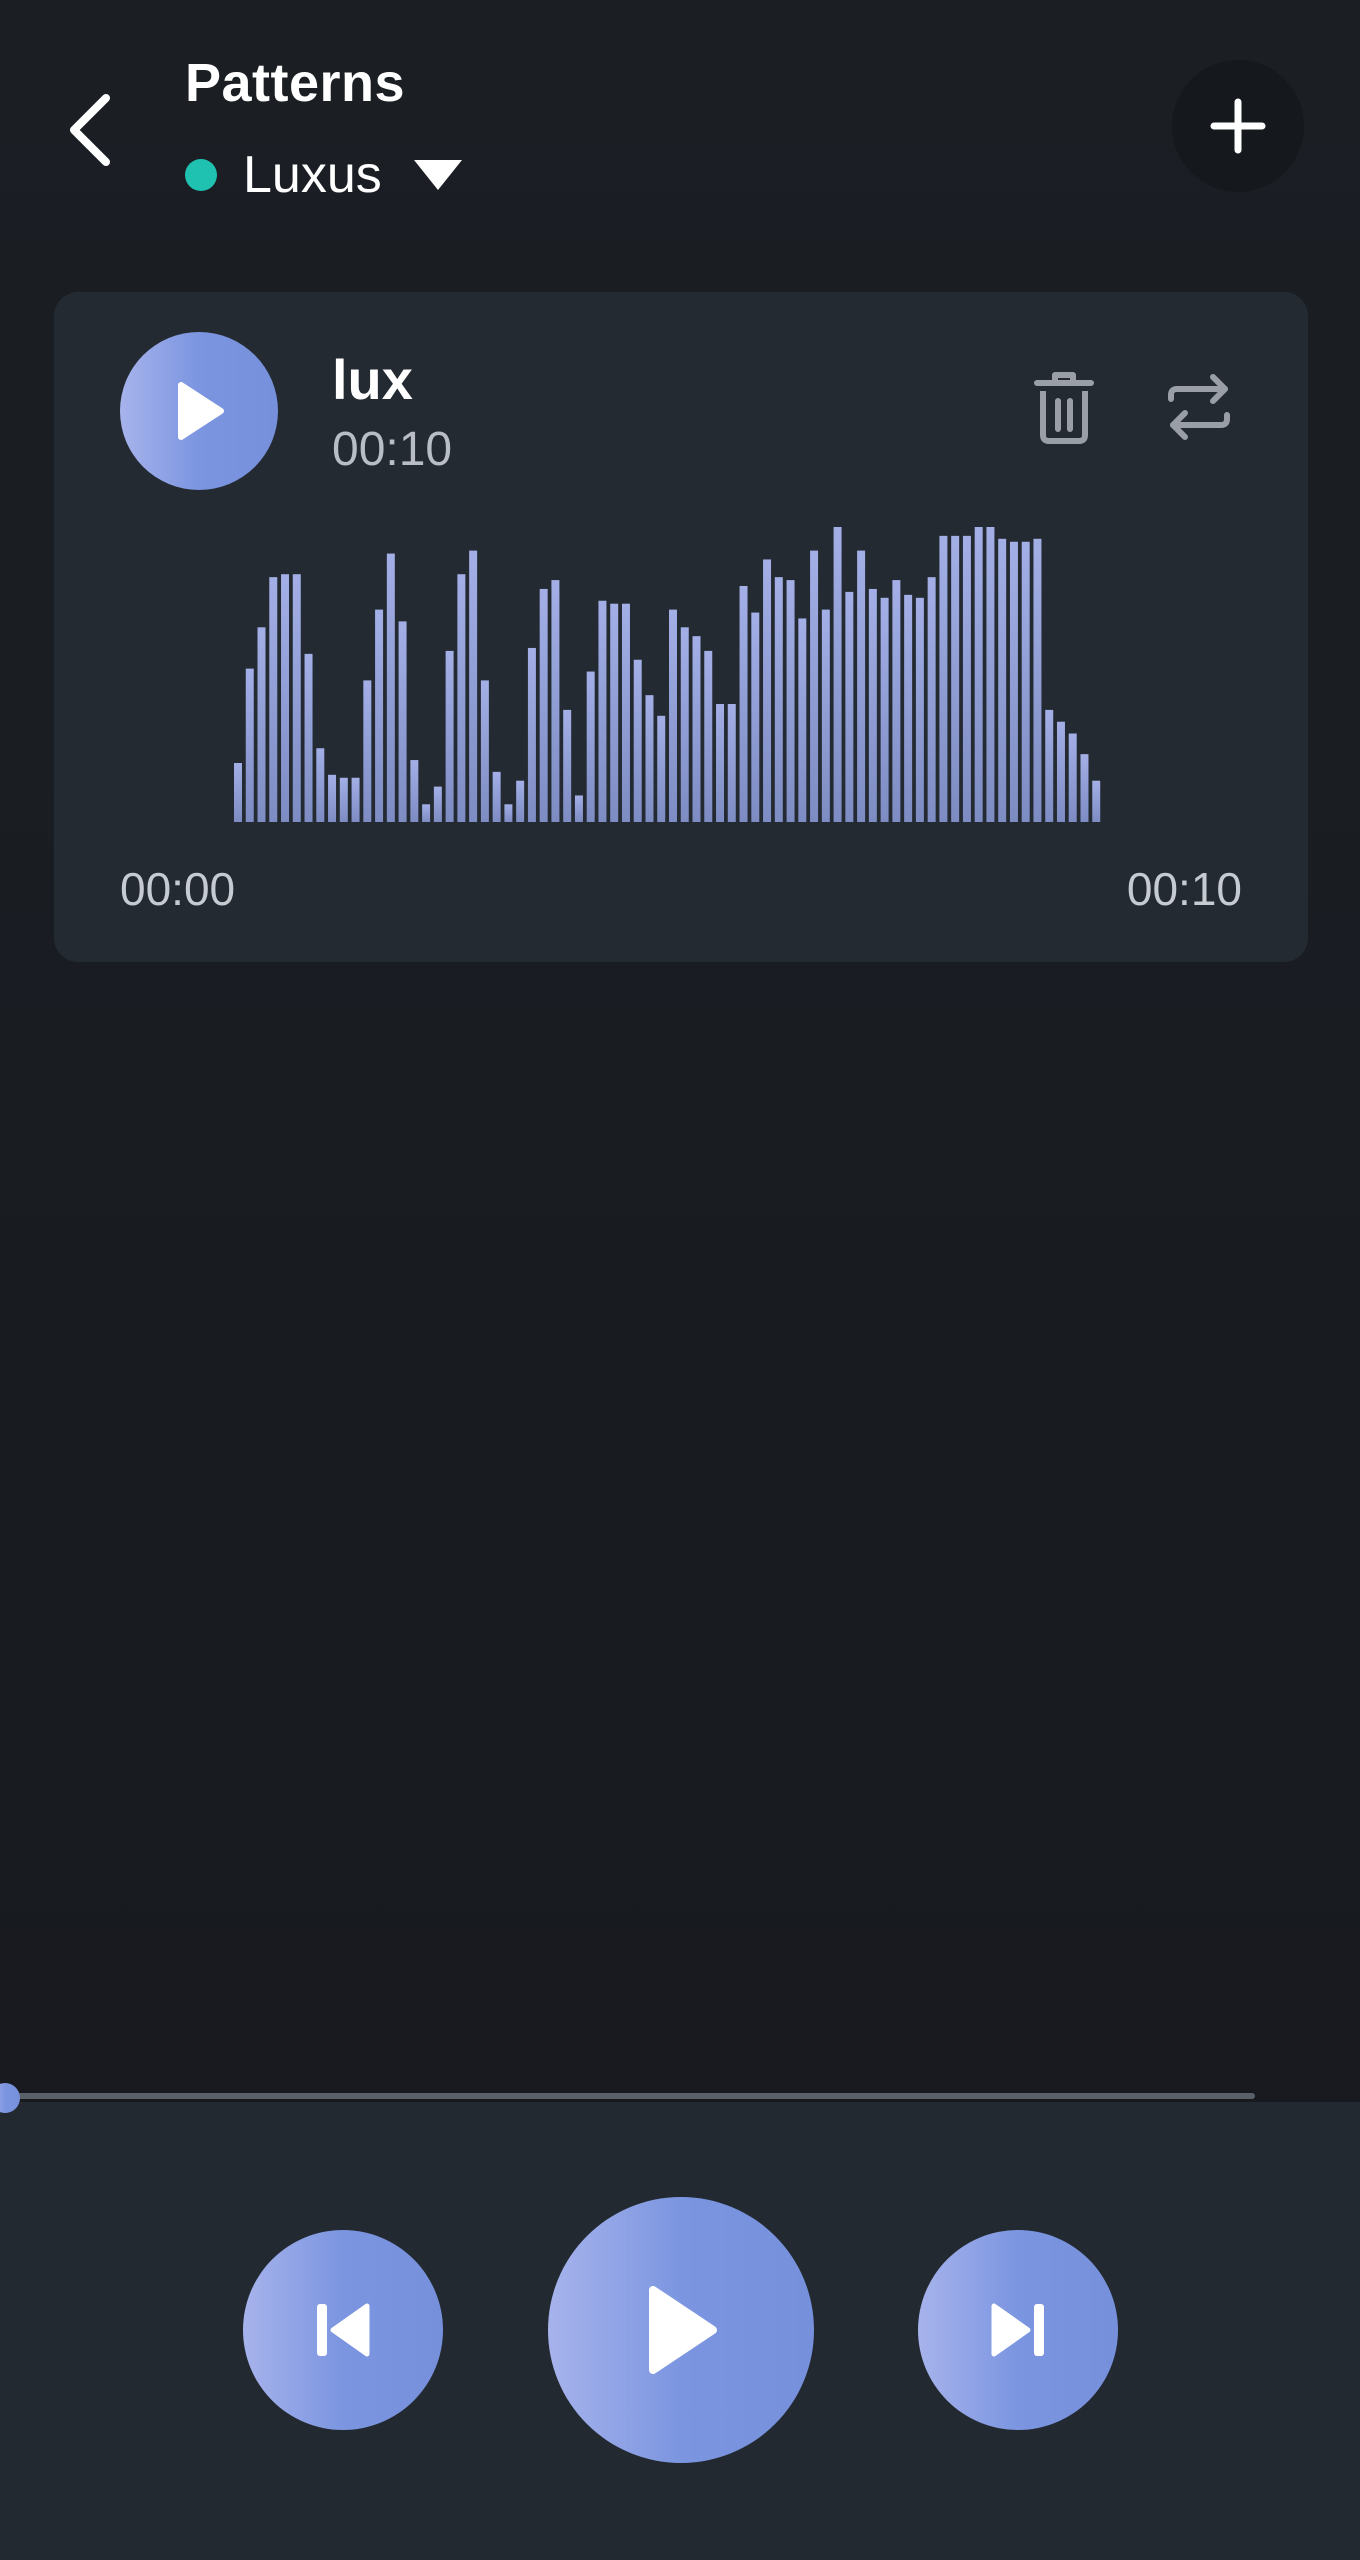 This screenshot has height=2560, width=1360. I want to click on trash-icon, so click(1064, 408).